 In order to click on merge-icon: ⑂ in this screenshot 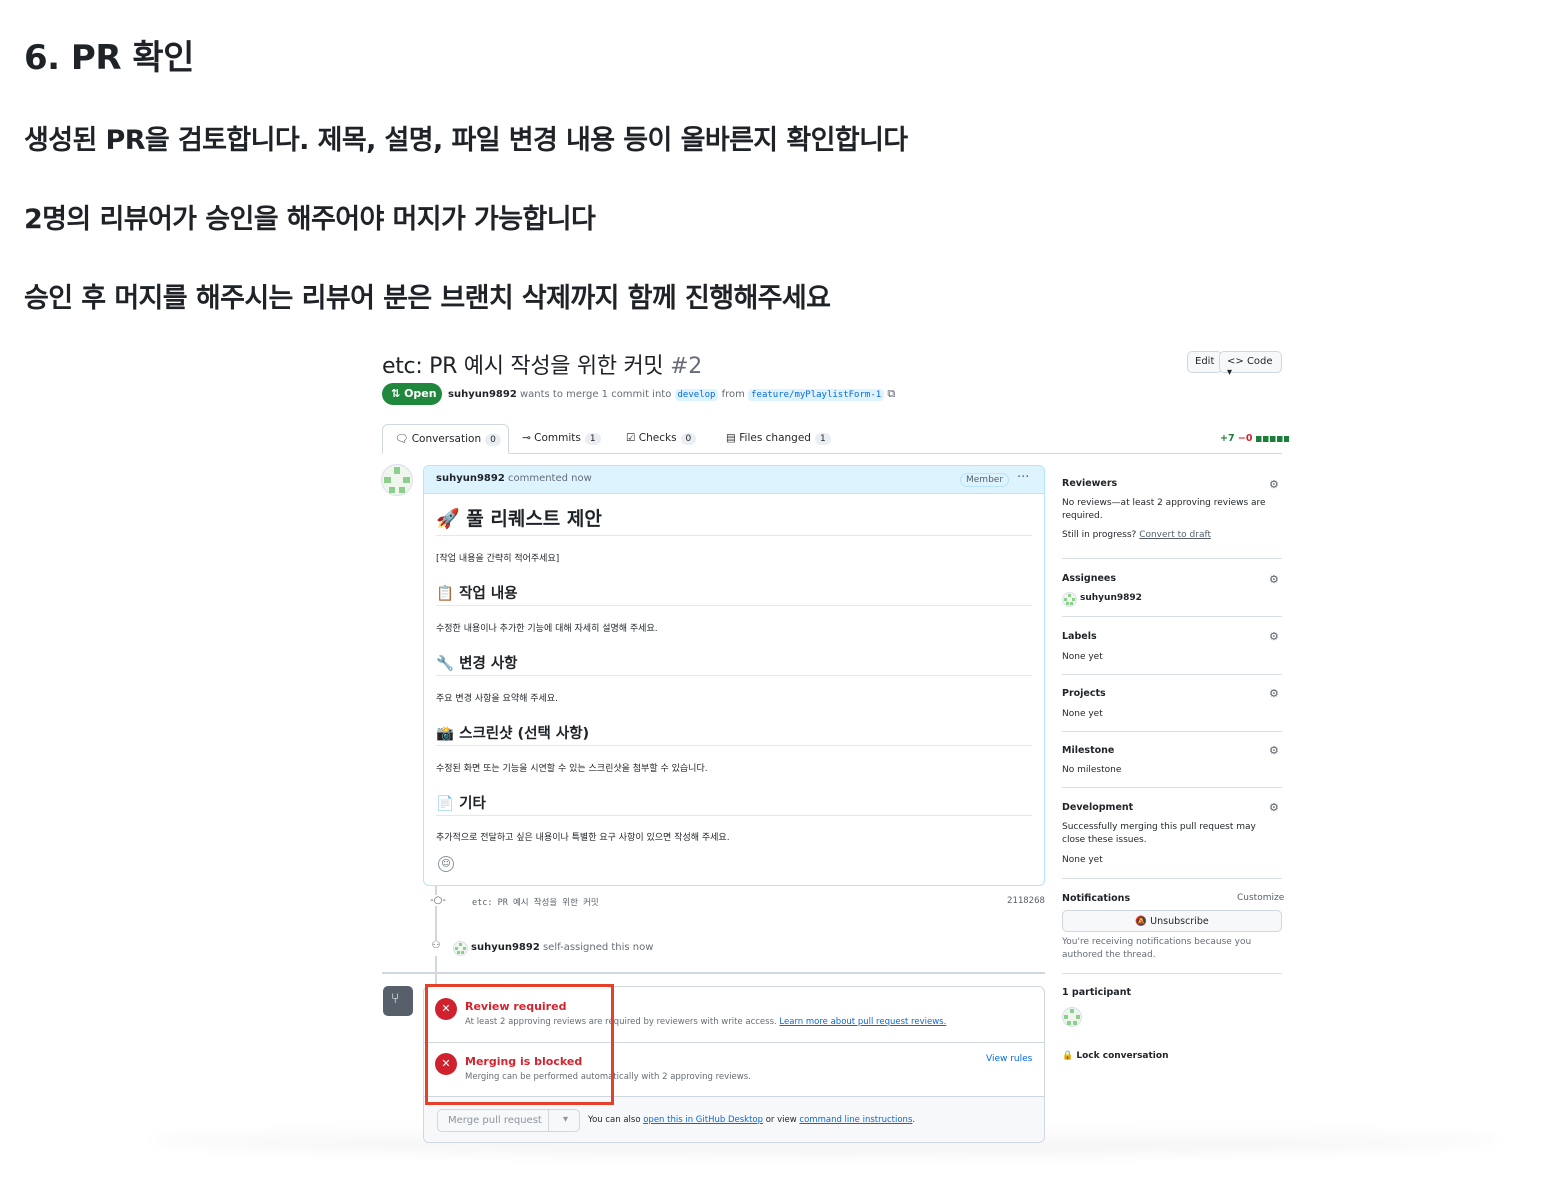, I will do `click(398, 1001)`.